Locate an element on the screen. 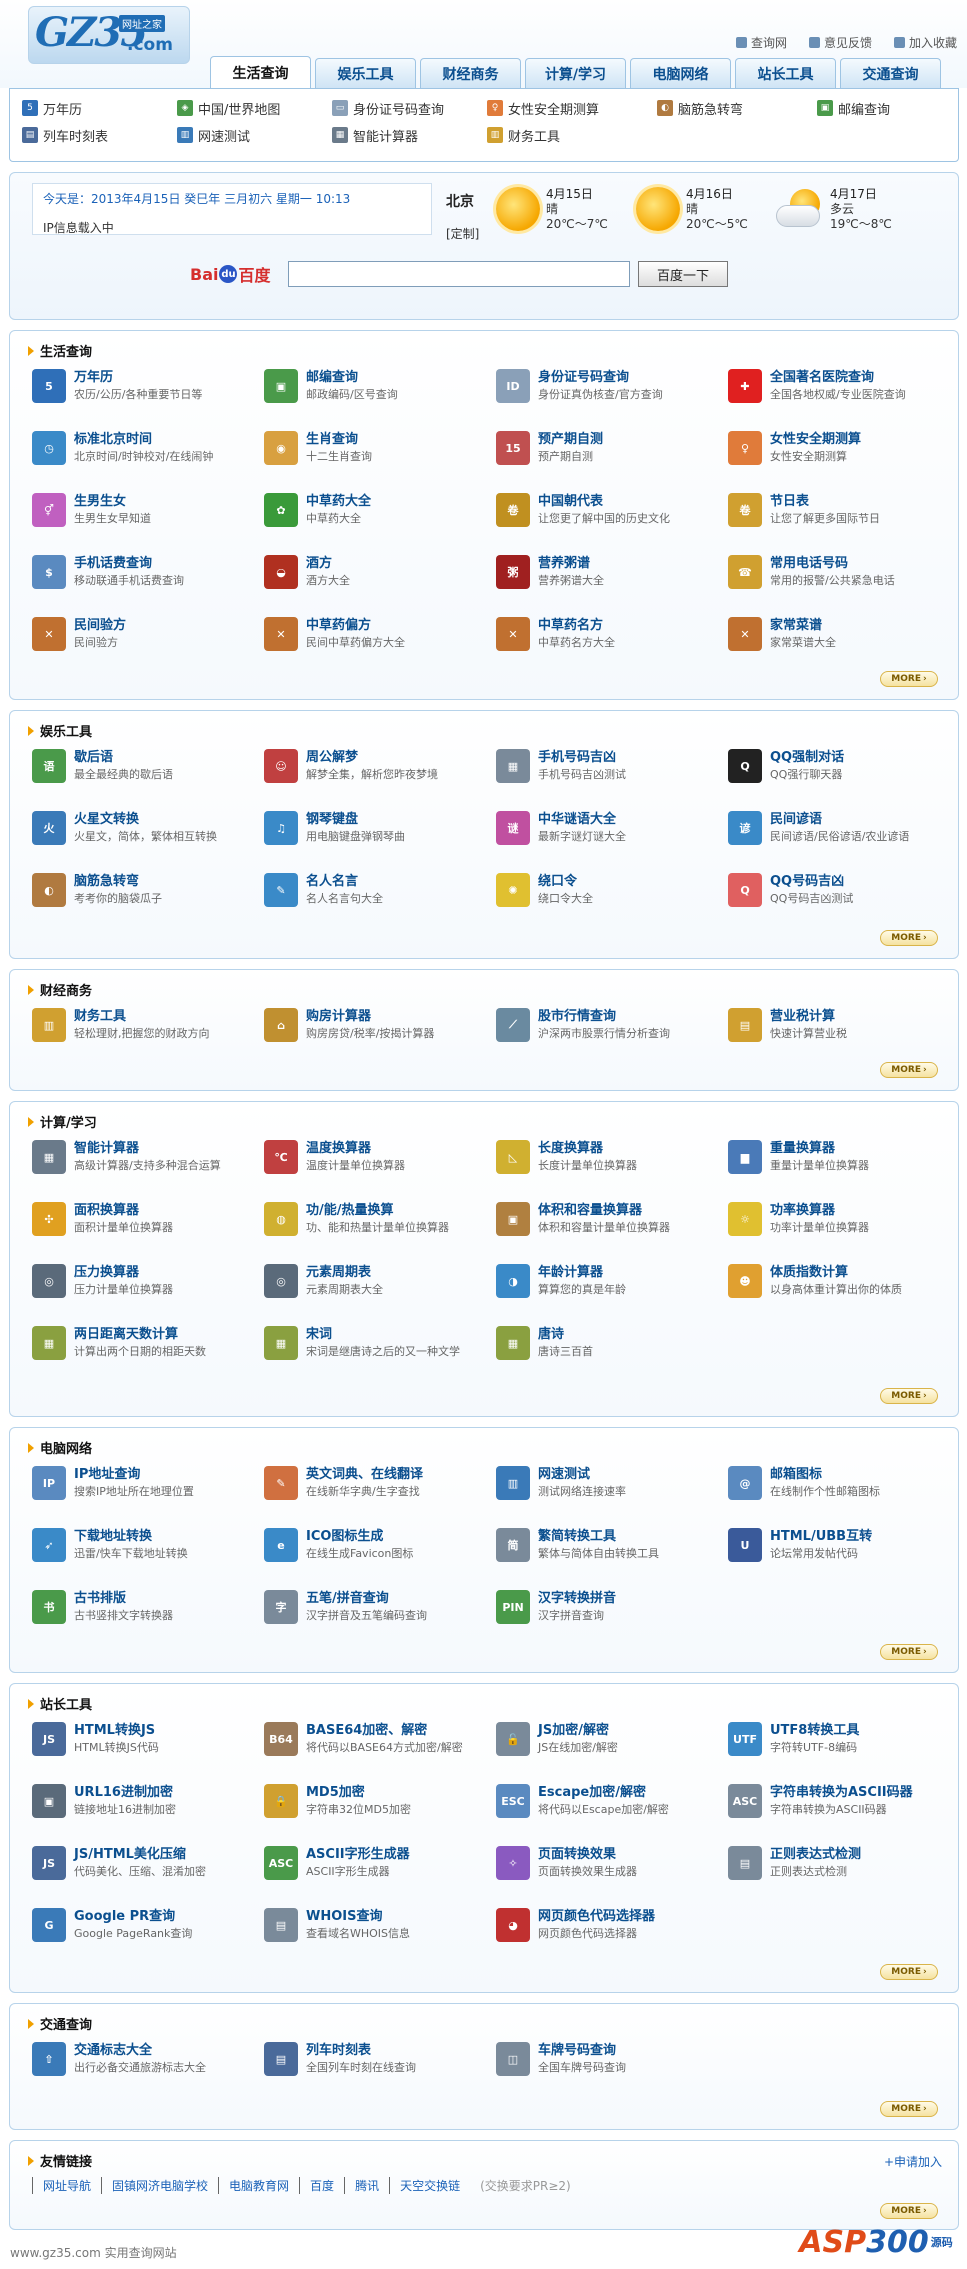 The width and height of the screenshot is (967, 2269). tool-item: 书古书排版 古书竖排文字转换器 is located at coordinates (148, 1612).